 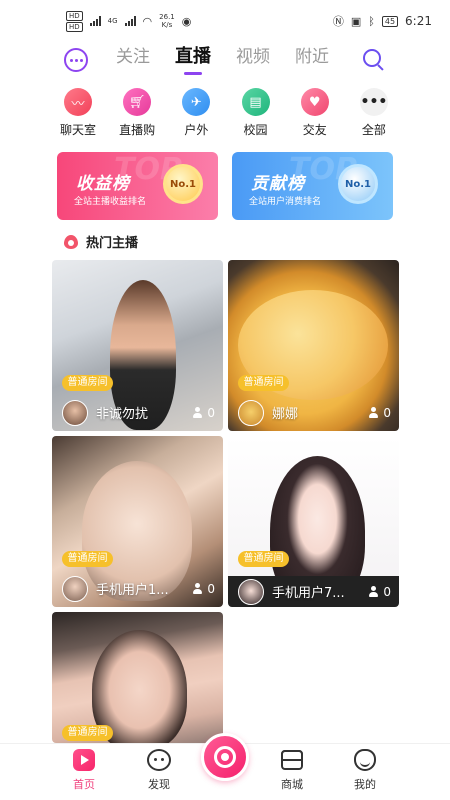 I want to click on banner-subtitle: 全站用户消费排名, so click(x=285, y=202).